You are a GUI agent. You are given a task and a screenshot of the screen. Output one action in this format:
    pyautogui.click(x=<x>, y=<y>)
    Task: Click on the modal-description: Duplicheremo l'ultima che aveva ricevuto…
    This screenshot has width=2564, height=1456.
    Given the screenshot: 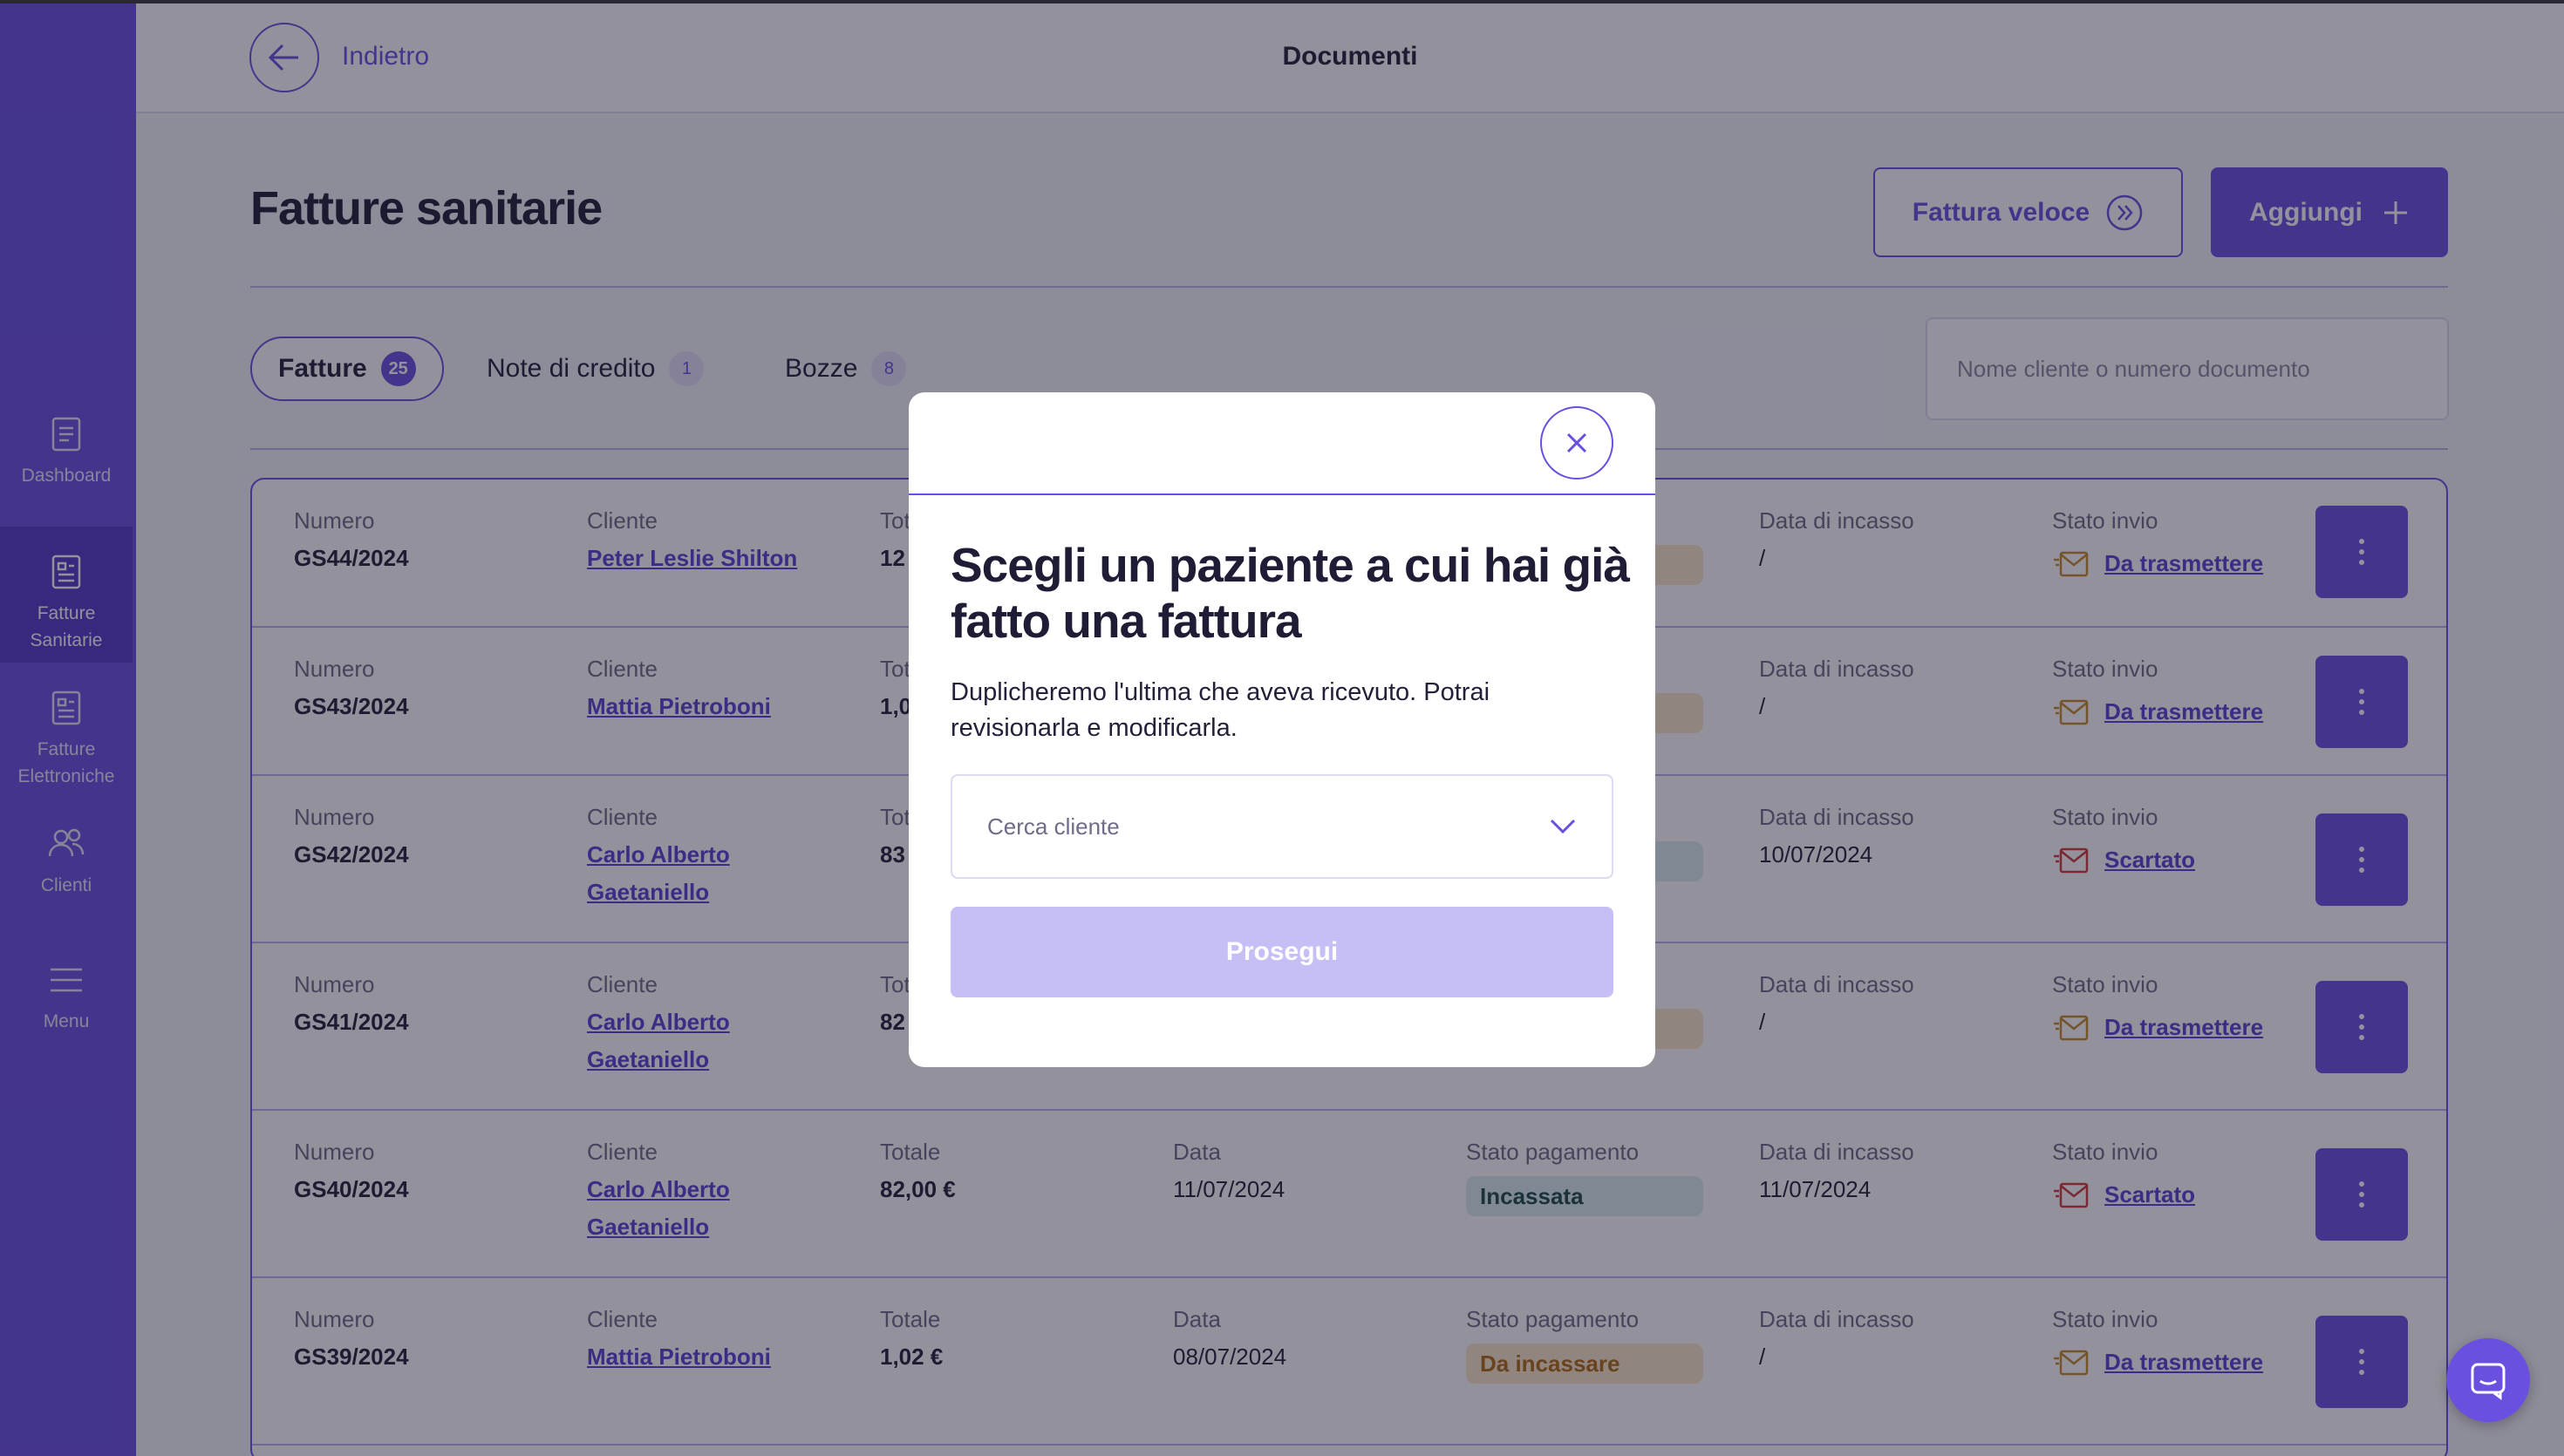 What is the action you would take?
    pyautogui.click(x=1220, y=710)
    